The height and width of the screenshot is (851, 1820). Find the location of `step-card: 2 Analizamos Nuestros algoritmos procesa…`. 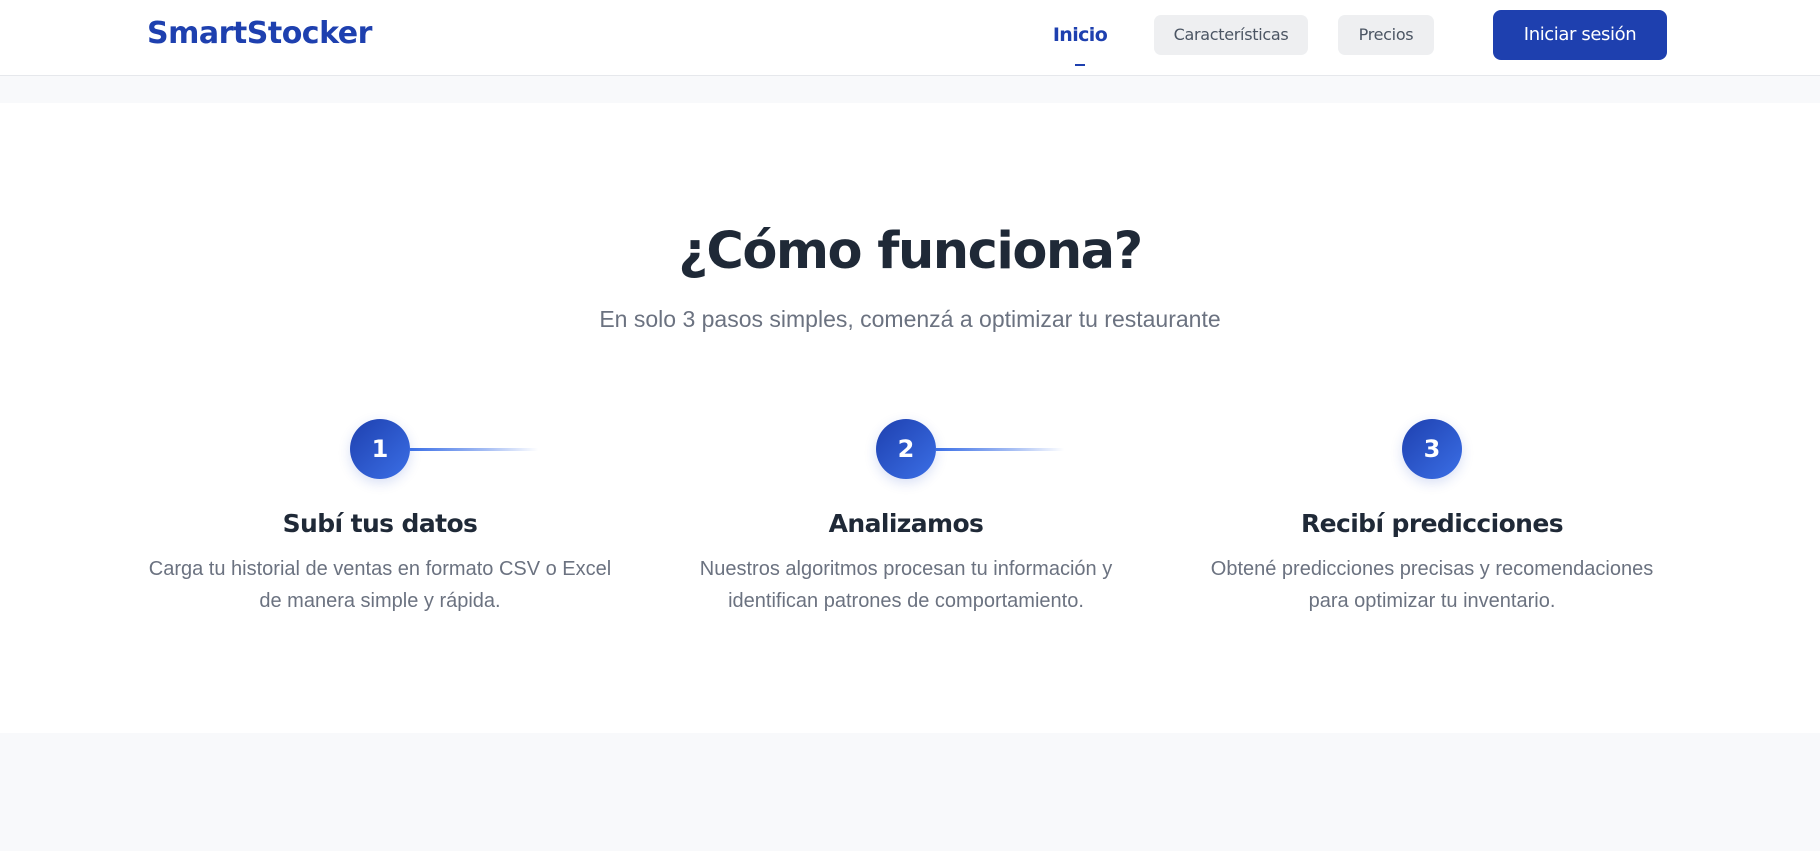

step-card: 2 Analizamos Nuestros algoritmos procesa… is located at coordinates (906, 529).